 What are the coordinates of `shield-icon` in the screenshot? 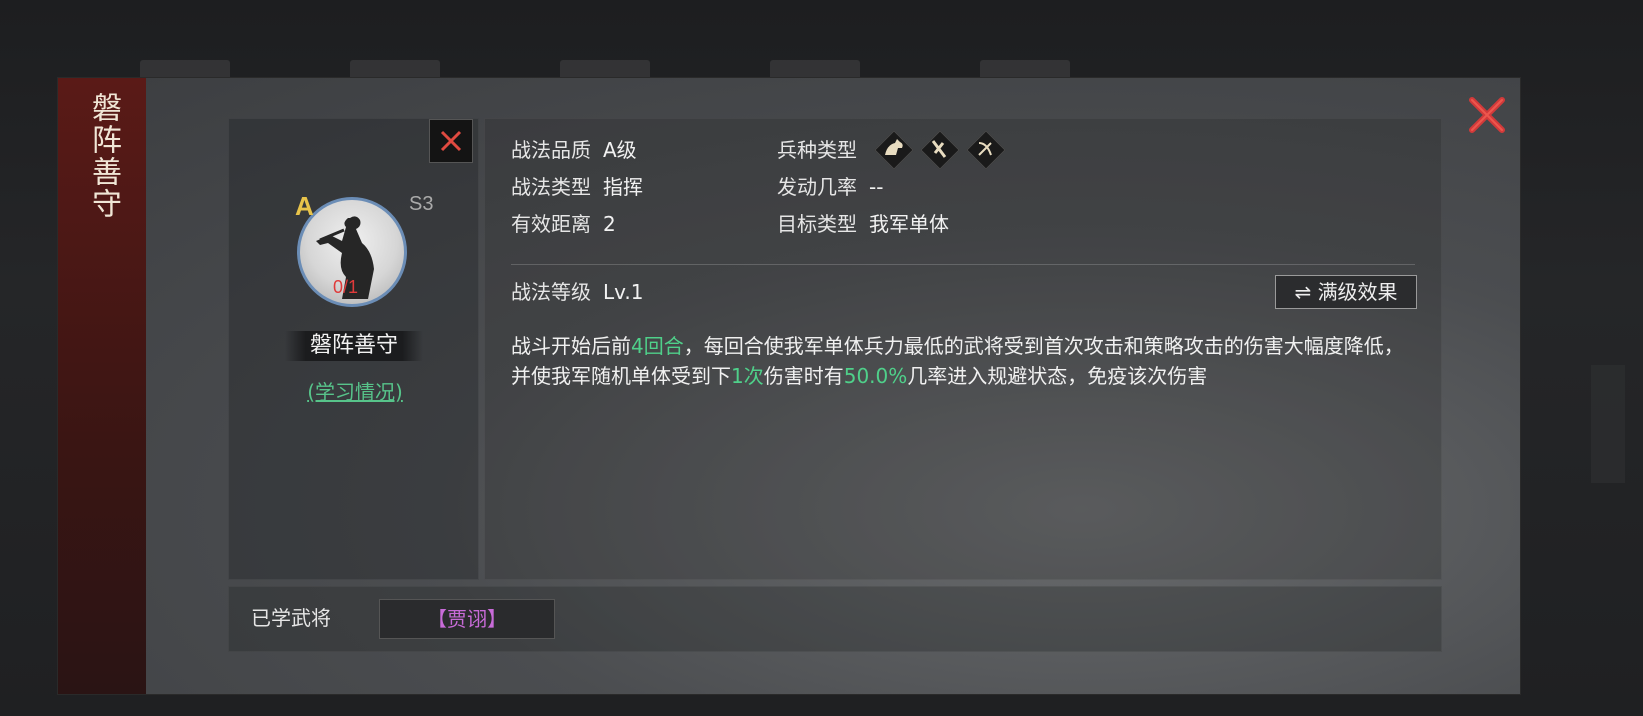 It's located at (940, 150).